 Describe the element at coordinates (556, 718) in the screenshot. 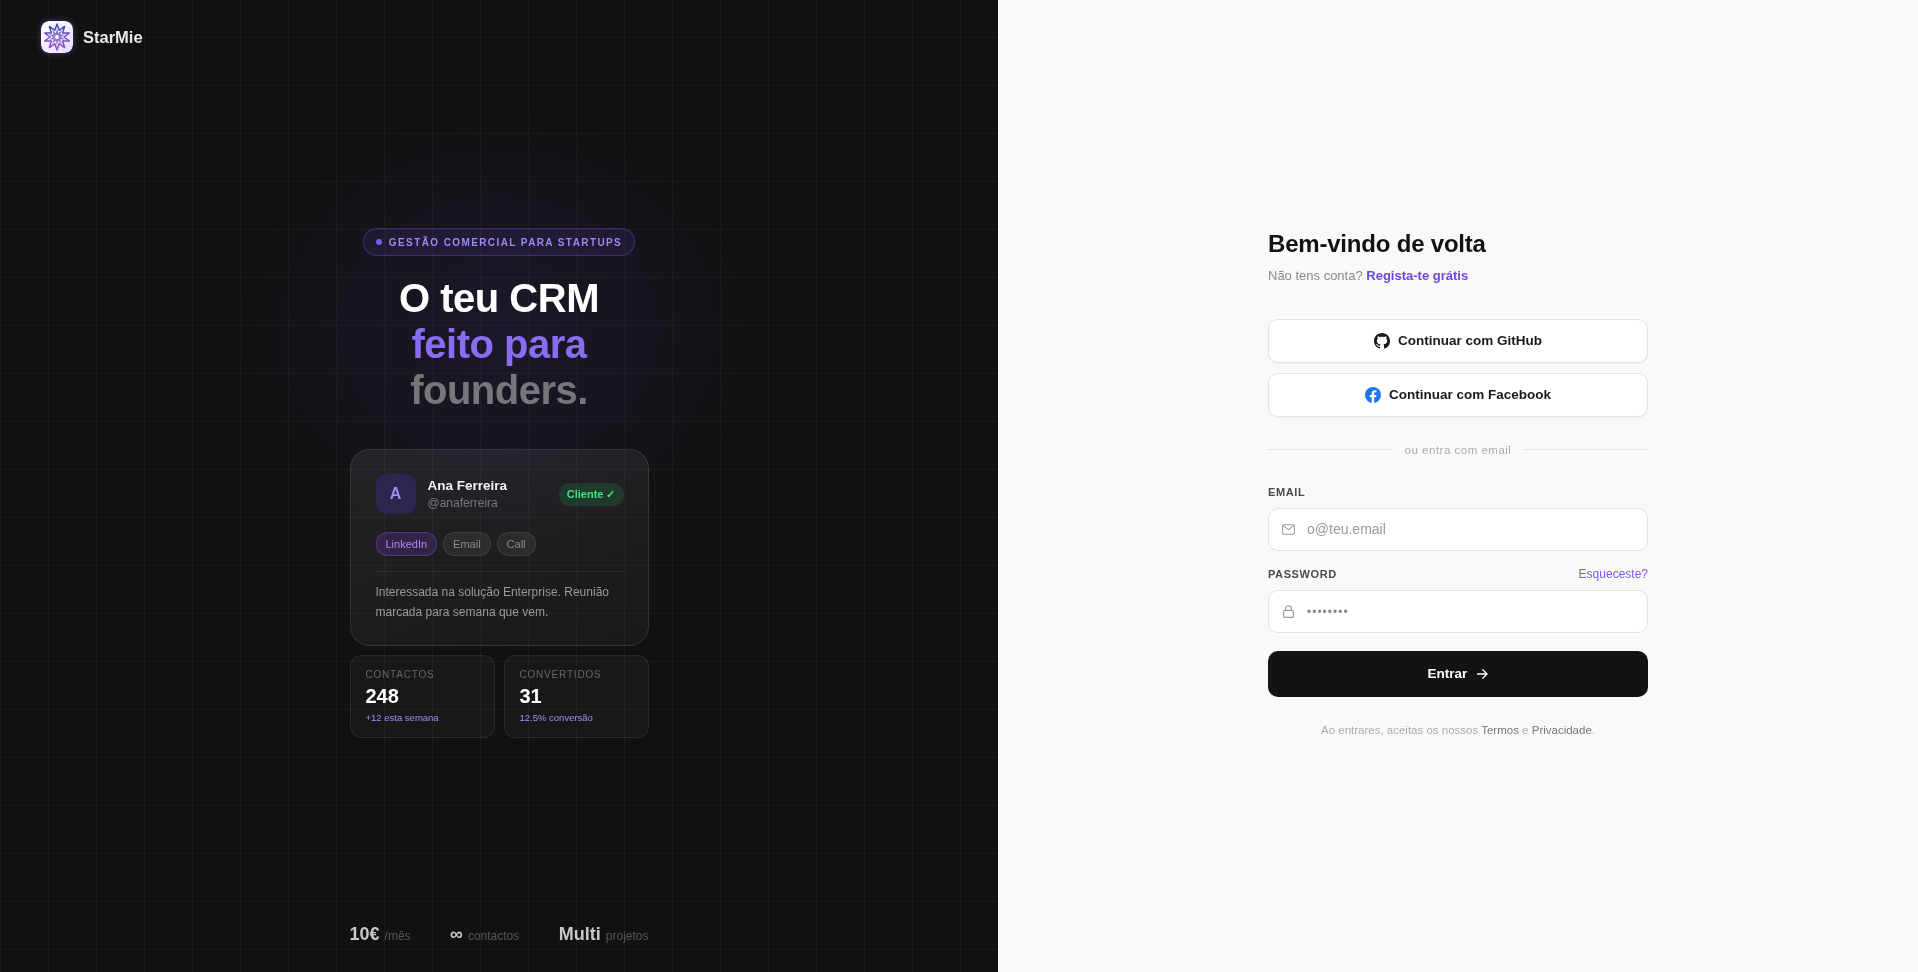

I see `stat-change: 12.5% conversão` at that location.